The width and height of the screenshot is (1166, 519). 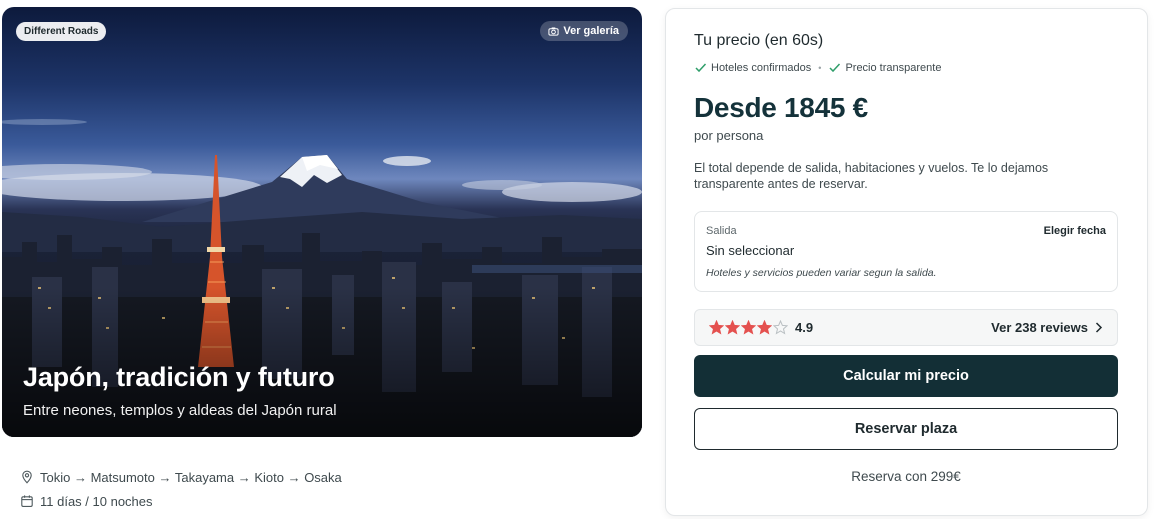 What do you see at coordinates (906, 476) in the screenshot?
I see `deposit-text: Reserva con 299€` at bounding box center [906, 476].